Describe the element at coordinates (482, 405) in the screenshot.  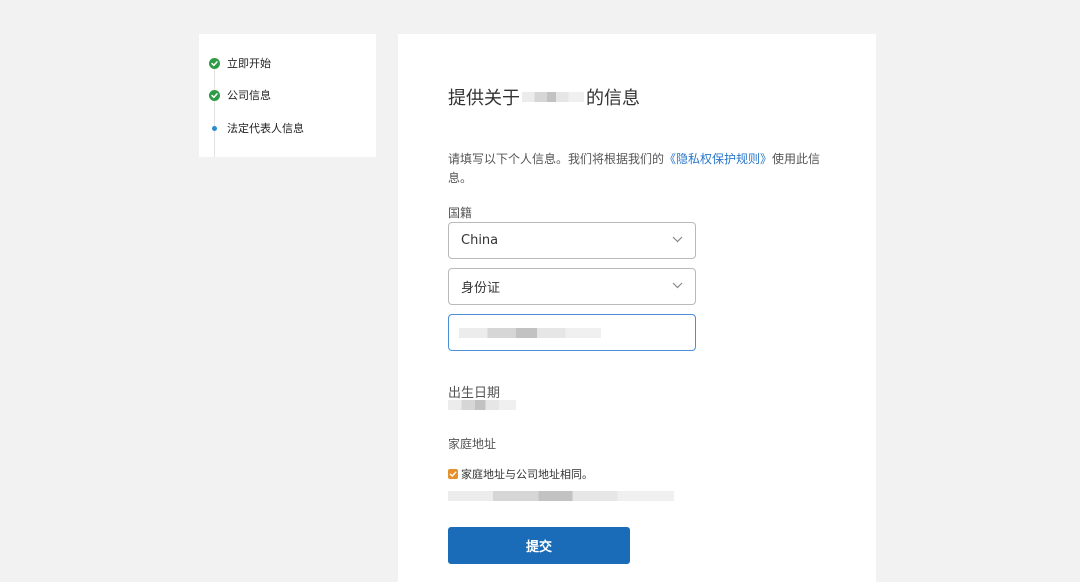
I see `redacted-birthdate` at that location.